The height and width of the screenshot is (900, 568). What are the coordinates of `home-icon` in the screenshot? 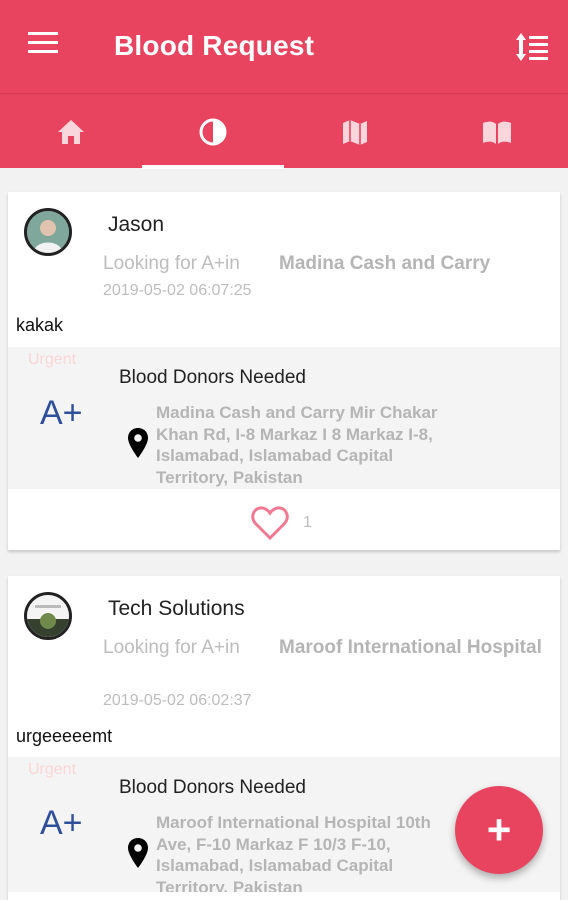 It's located at (71, 131).